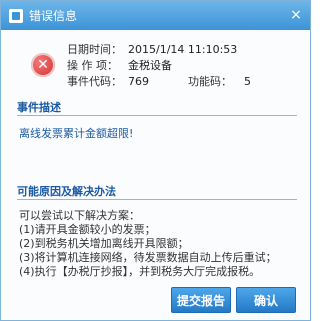  Describe the element at coordinates (159, 81) in the screenshot. I see `code-row: 事件代码： 769 功能码： 5` at that location.